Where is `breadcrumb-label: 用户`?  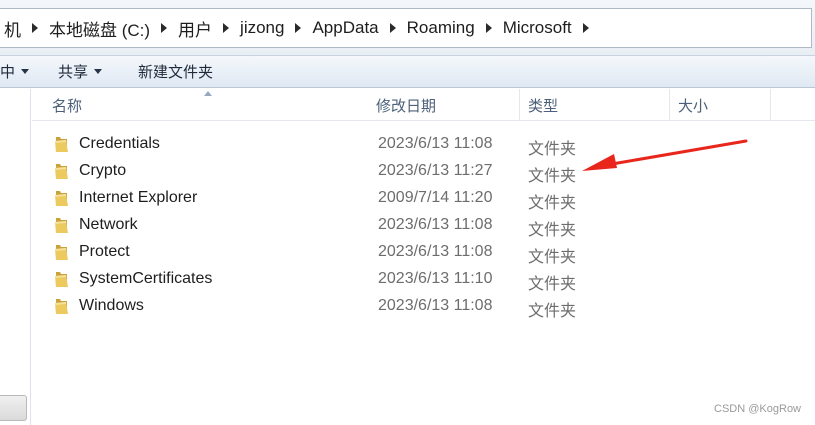
breadcrumb-label: 用户 is located at coordinates (195, 30).